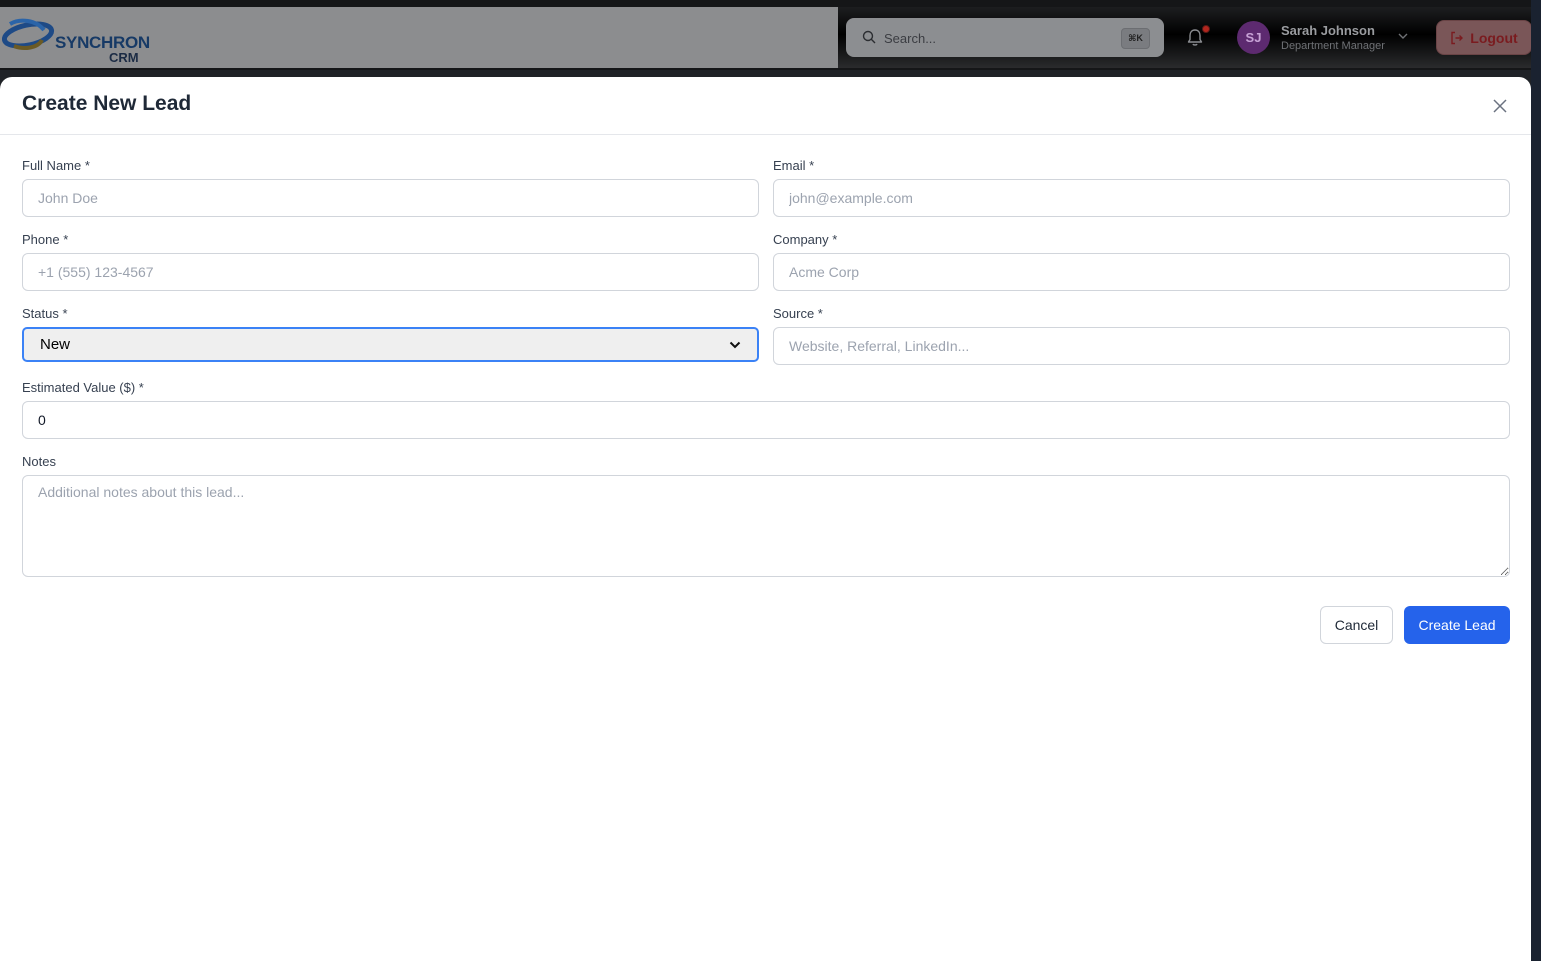  I want to click on cancel-button: Cancel, so click(1356, 625).